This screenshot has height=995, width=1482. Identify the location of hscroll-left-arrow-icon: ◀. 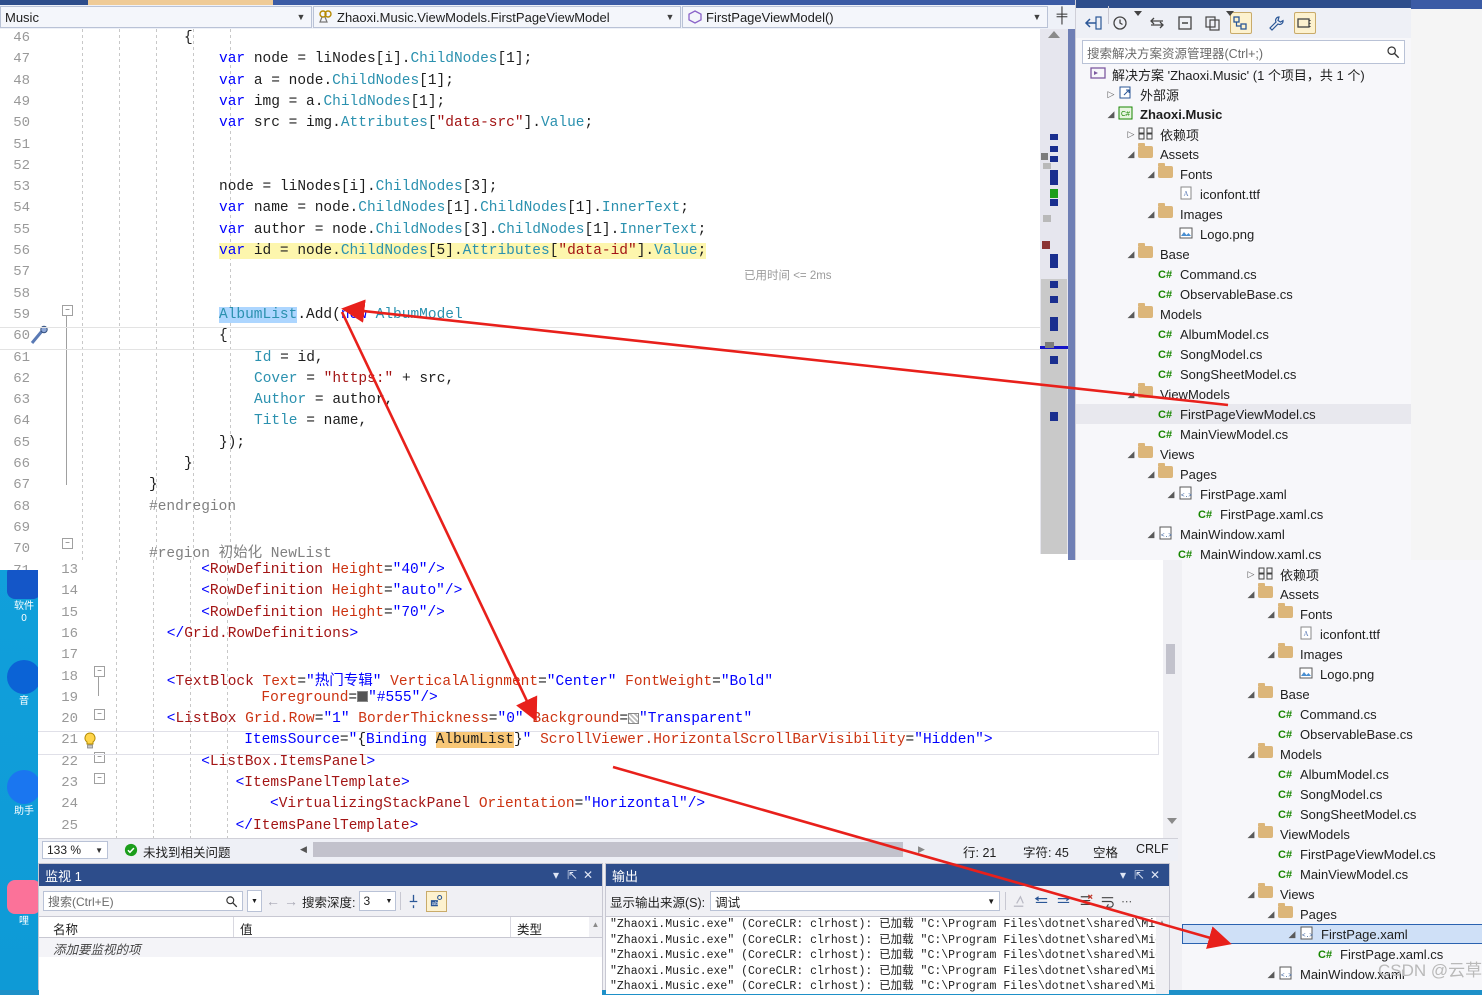
(303, 849).